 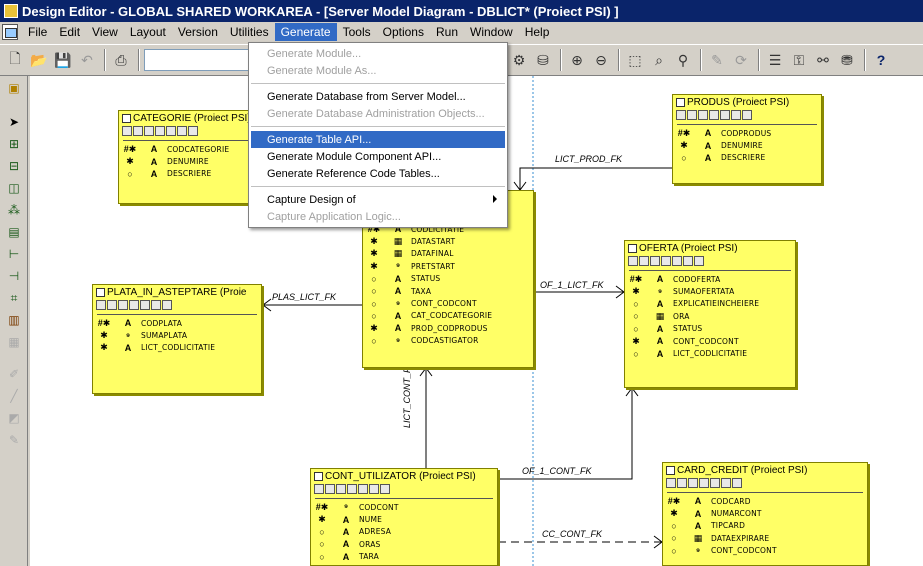 I want to click on column-row: ✱ ▦ DATAFINAL, so click(x=448, y=254).